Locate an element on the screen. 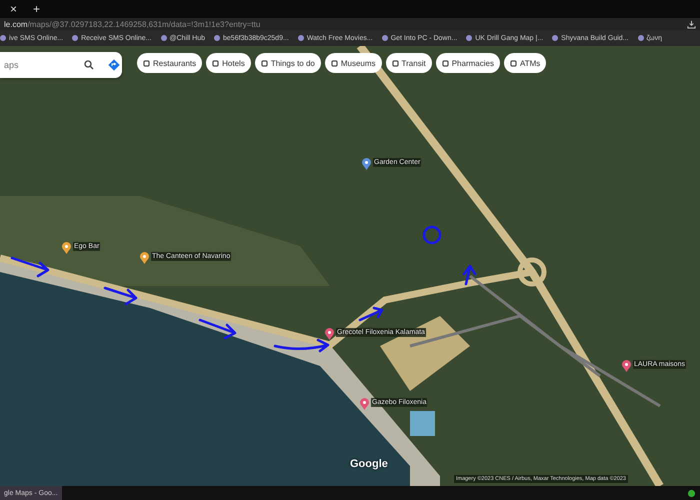 This screenshot has height=500, width=700. category-chip: Restaurants is located at coordinates (169, 63).